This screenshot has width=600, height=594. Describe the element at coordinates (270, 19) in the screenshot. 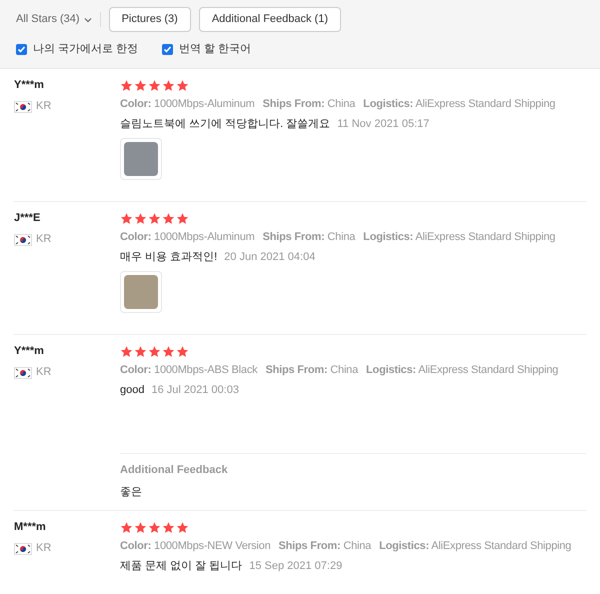

I see `filter-button: Additional Feedback (1)` at that location.